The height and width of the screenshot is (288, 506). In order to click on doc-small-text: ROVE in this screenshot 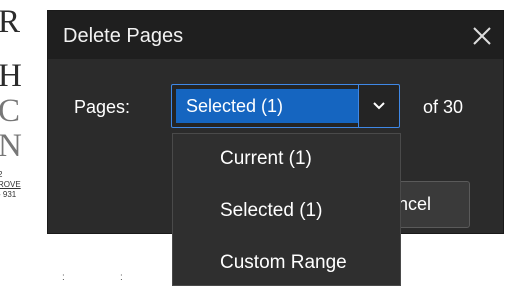, I will do `click(10, 184)`.